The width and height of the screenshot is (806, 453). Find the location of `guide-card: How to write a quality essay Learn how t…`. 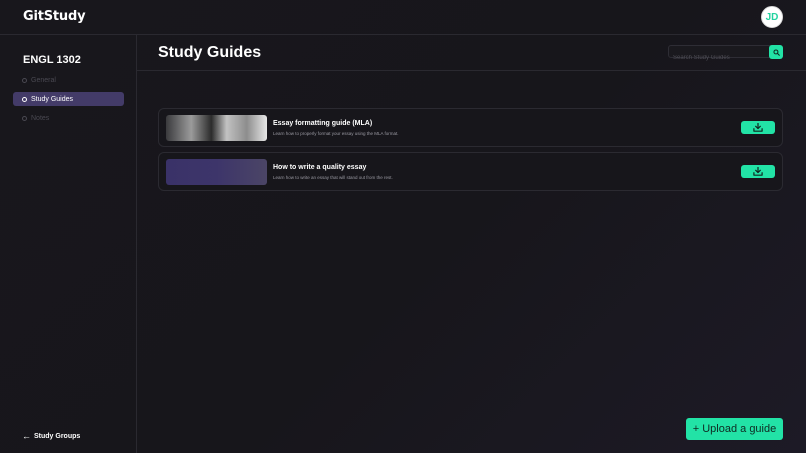

guide-card: How to write a quality essay Learn how t… is located at coordinates (470, 171).